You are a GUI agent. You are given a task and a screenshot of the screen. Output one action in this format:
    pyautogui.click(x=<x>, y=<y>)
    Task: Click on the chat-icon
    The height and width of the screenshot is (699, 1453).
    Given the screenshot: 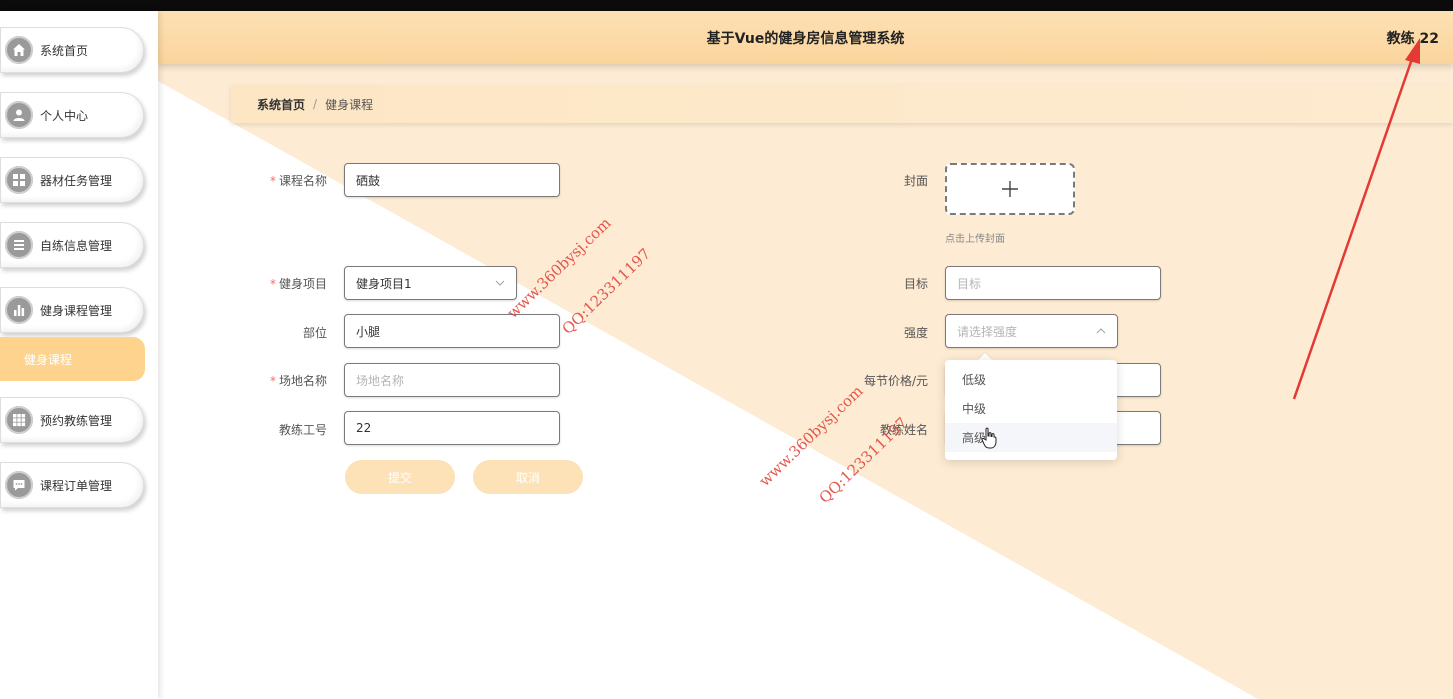 What is the action you would take?
    pyautogui.click(x=19, y=485)
    